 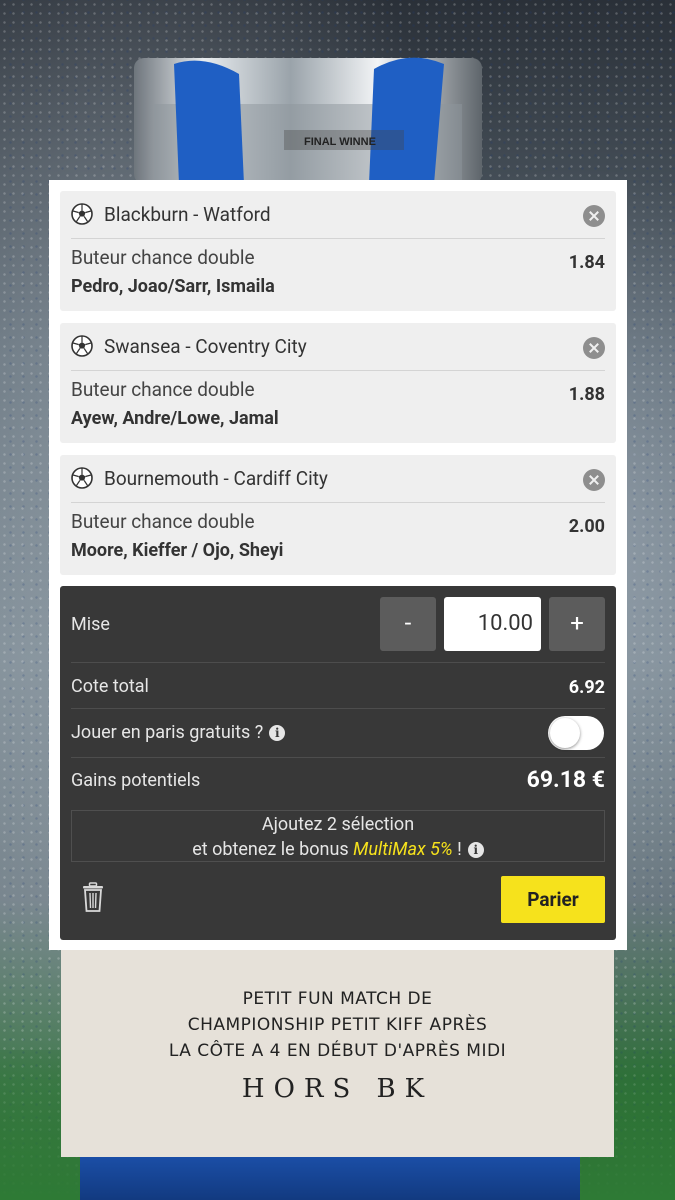 I want to click on selection-odds: 2.00, so click(x=586, y=526).